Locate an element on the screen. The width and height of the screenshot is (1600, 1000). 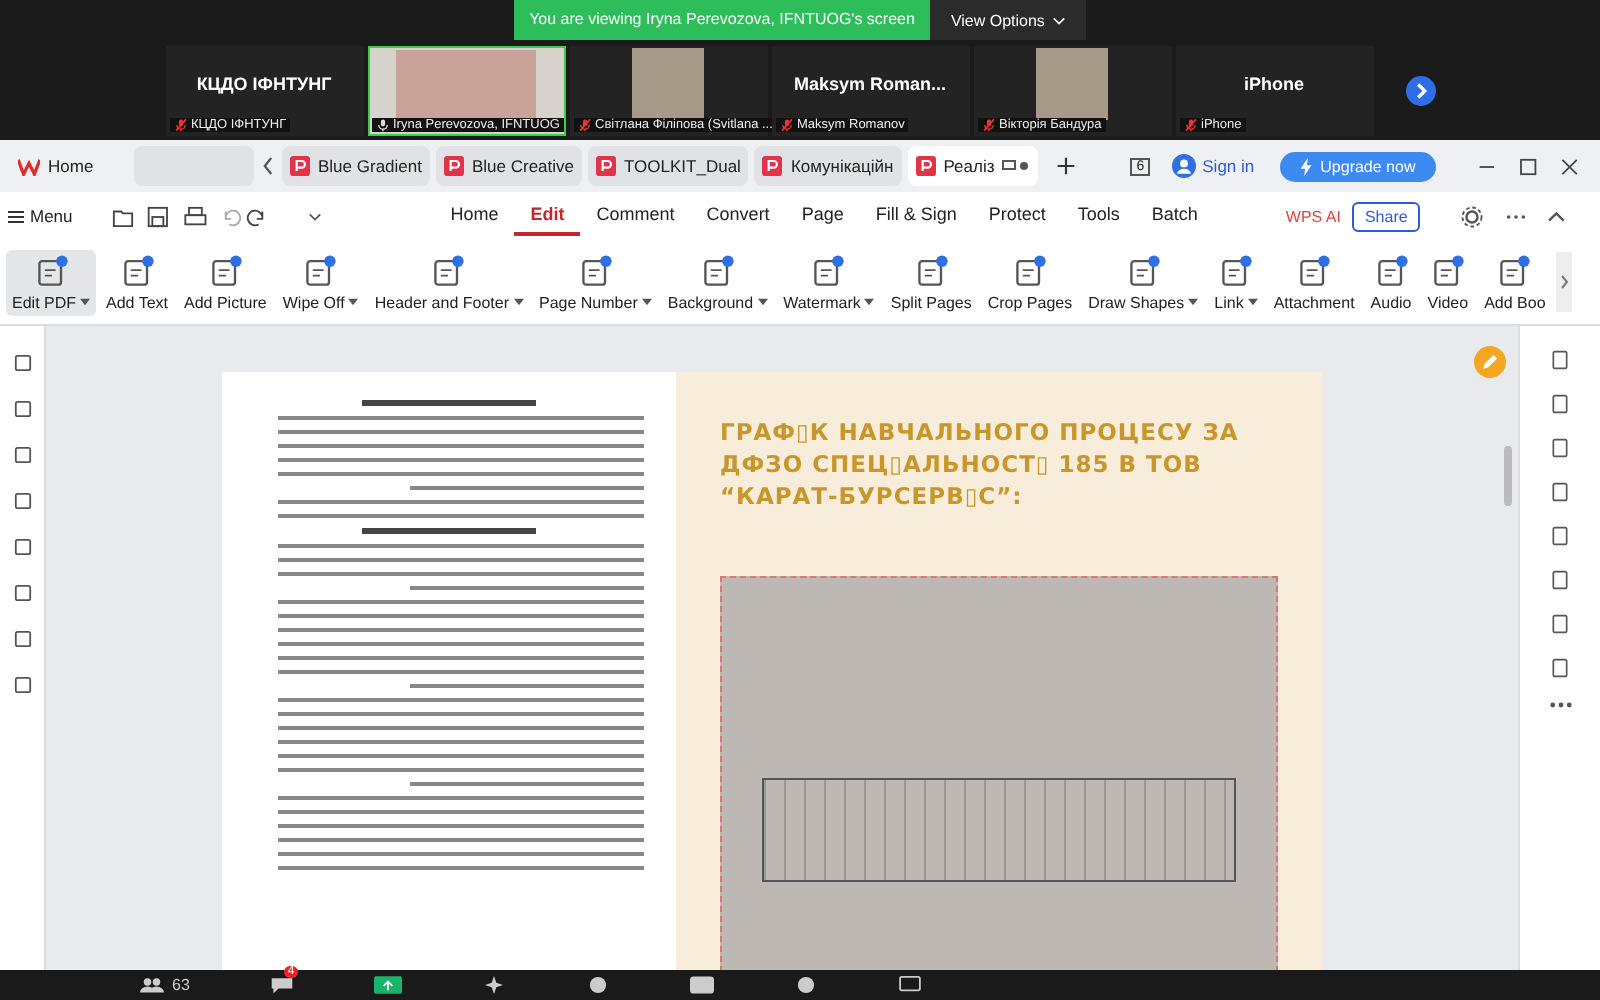
sign-in-link: Sign in is located at coordinates (1228, 166).